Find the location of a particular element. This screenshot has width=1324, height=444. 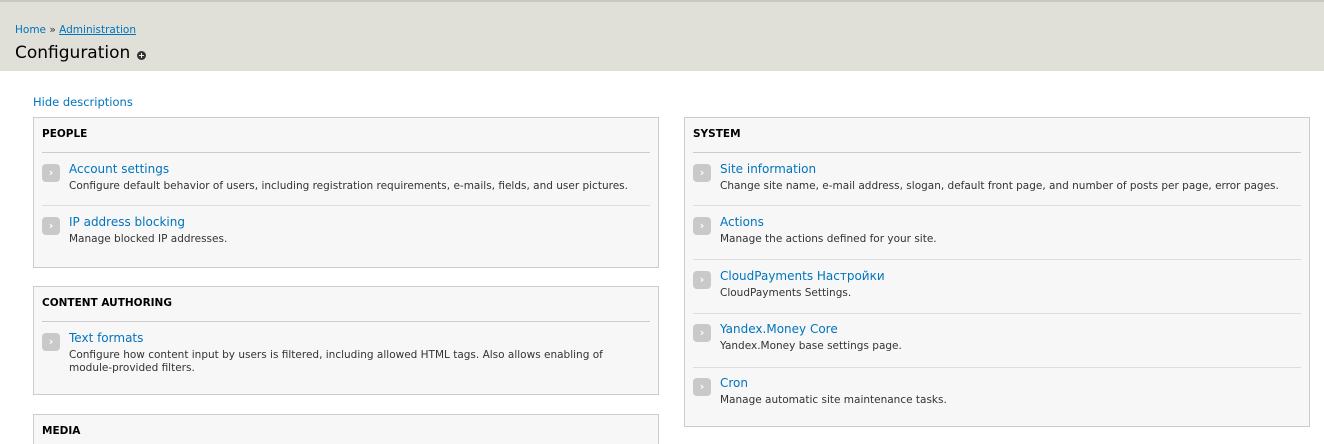

yandex-money-core-link: Yandex.Money Core is located at coordinates (779, 329).